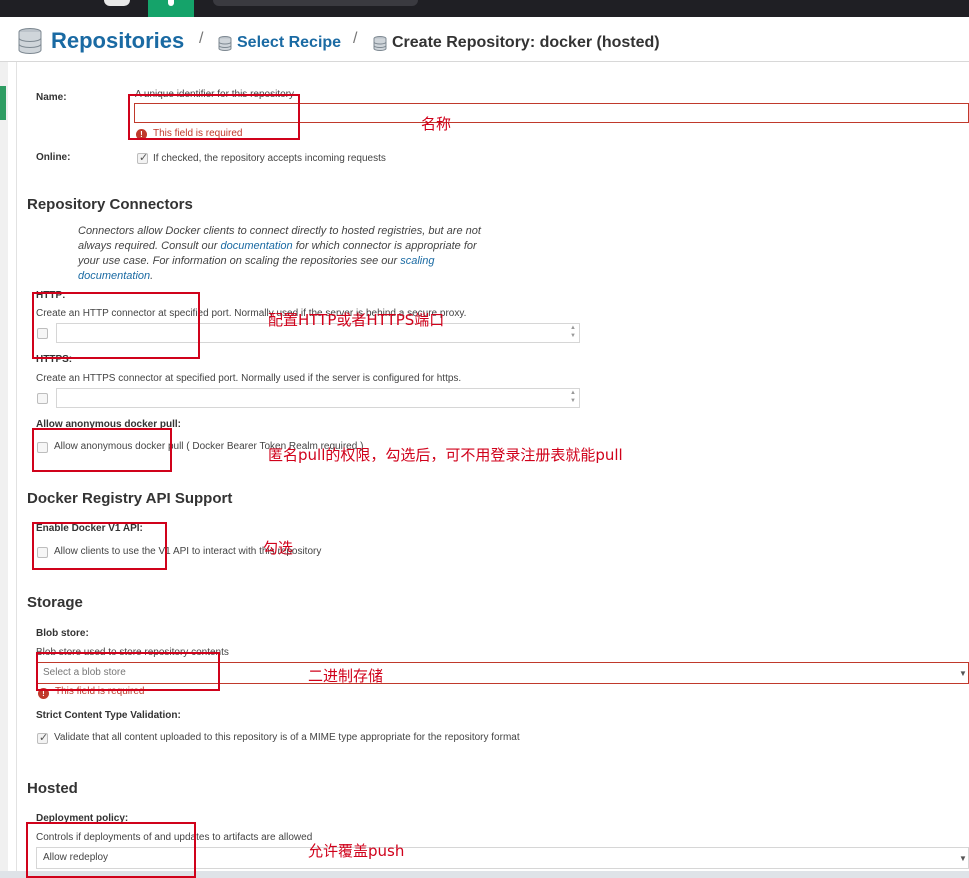 This screenshot has height=878, width=969. Describe the element at coordinates (171, 8) in the screenshot. I see `admin-mode-tab` at that location.